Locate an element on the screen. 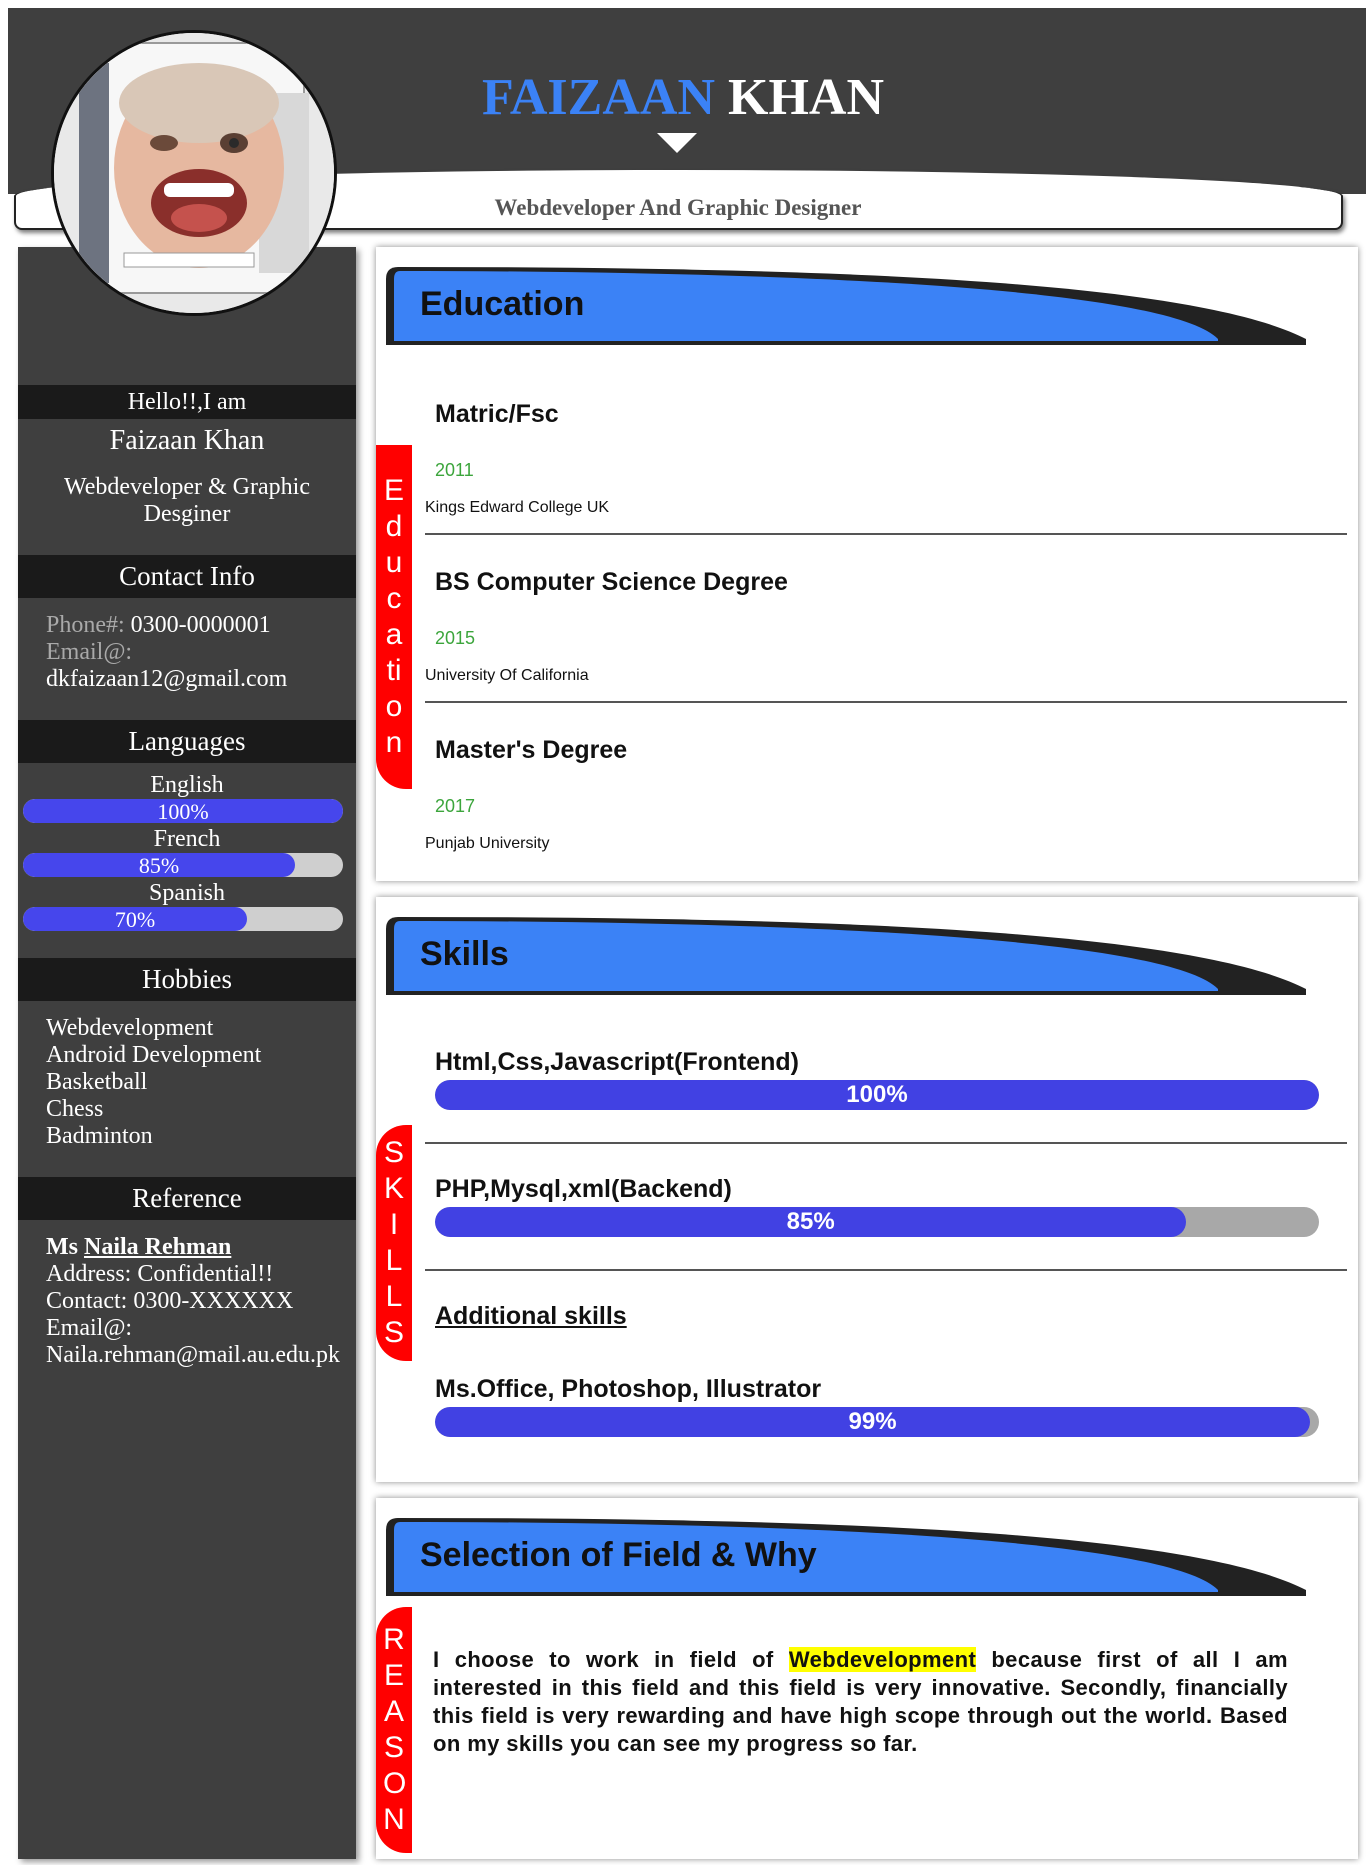  skill-percent: 100% is located at coordinates (877, 1094).